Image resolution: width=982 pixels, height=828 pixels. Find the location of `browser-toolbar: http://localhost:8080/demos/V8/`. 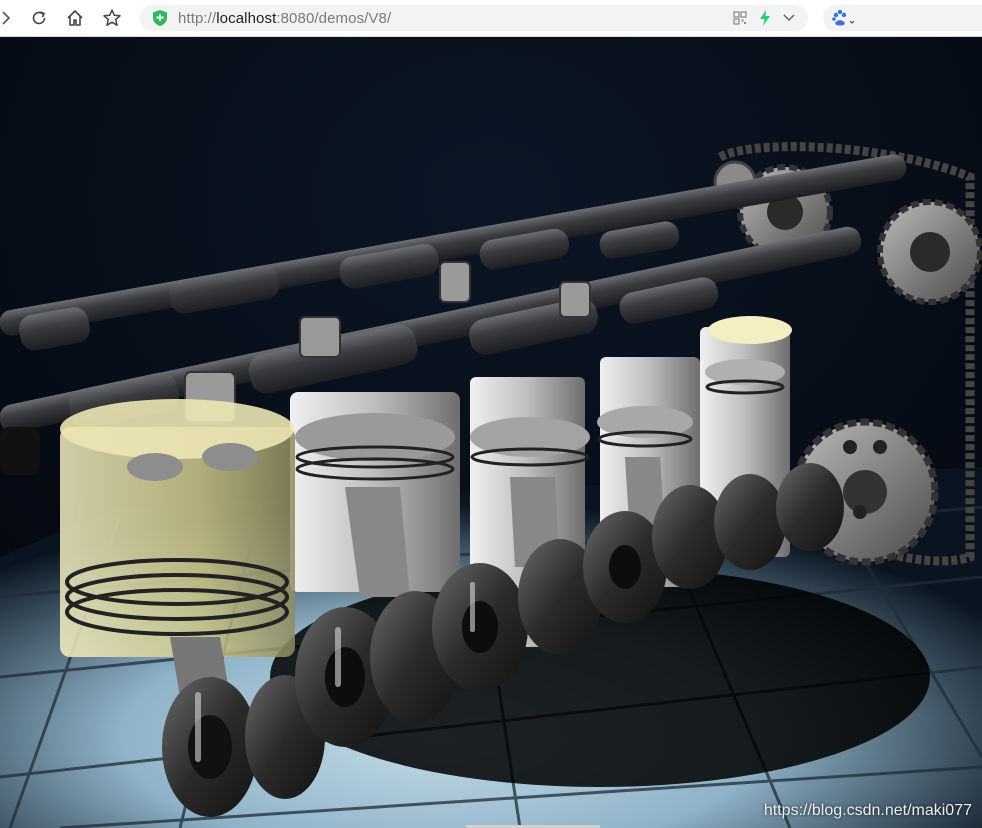

browser-toolbar: http://localhost:8080/demos/V8/ is located at coordinates (491, 18).